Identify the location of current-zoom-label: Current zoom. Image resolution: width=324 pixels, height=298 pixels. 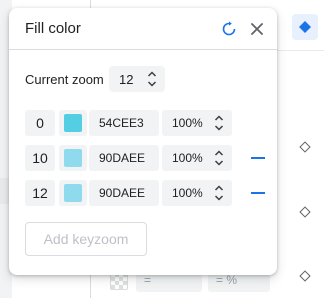
(64, 79).